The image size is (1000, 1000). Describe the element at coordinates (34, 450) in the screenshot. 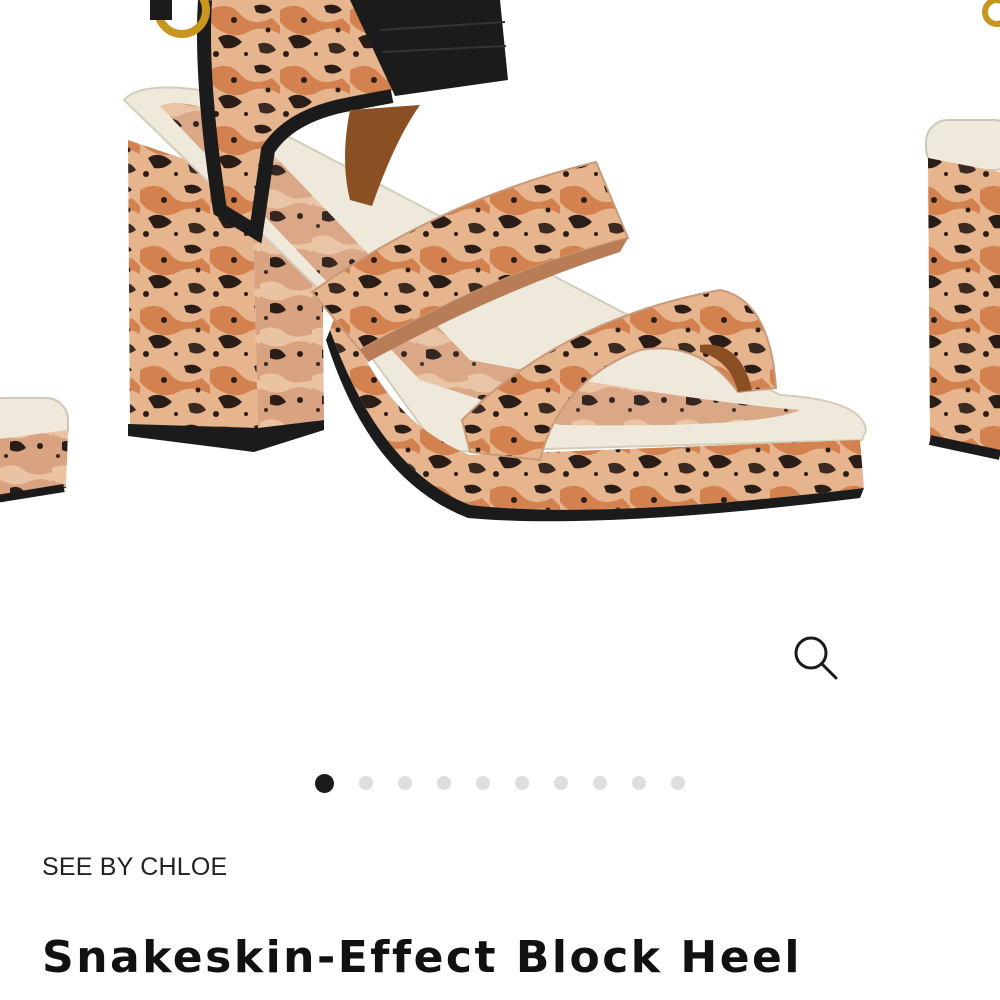

I see `previous-image-preview` at that location.